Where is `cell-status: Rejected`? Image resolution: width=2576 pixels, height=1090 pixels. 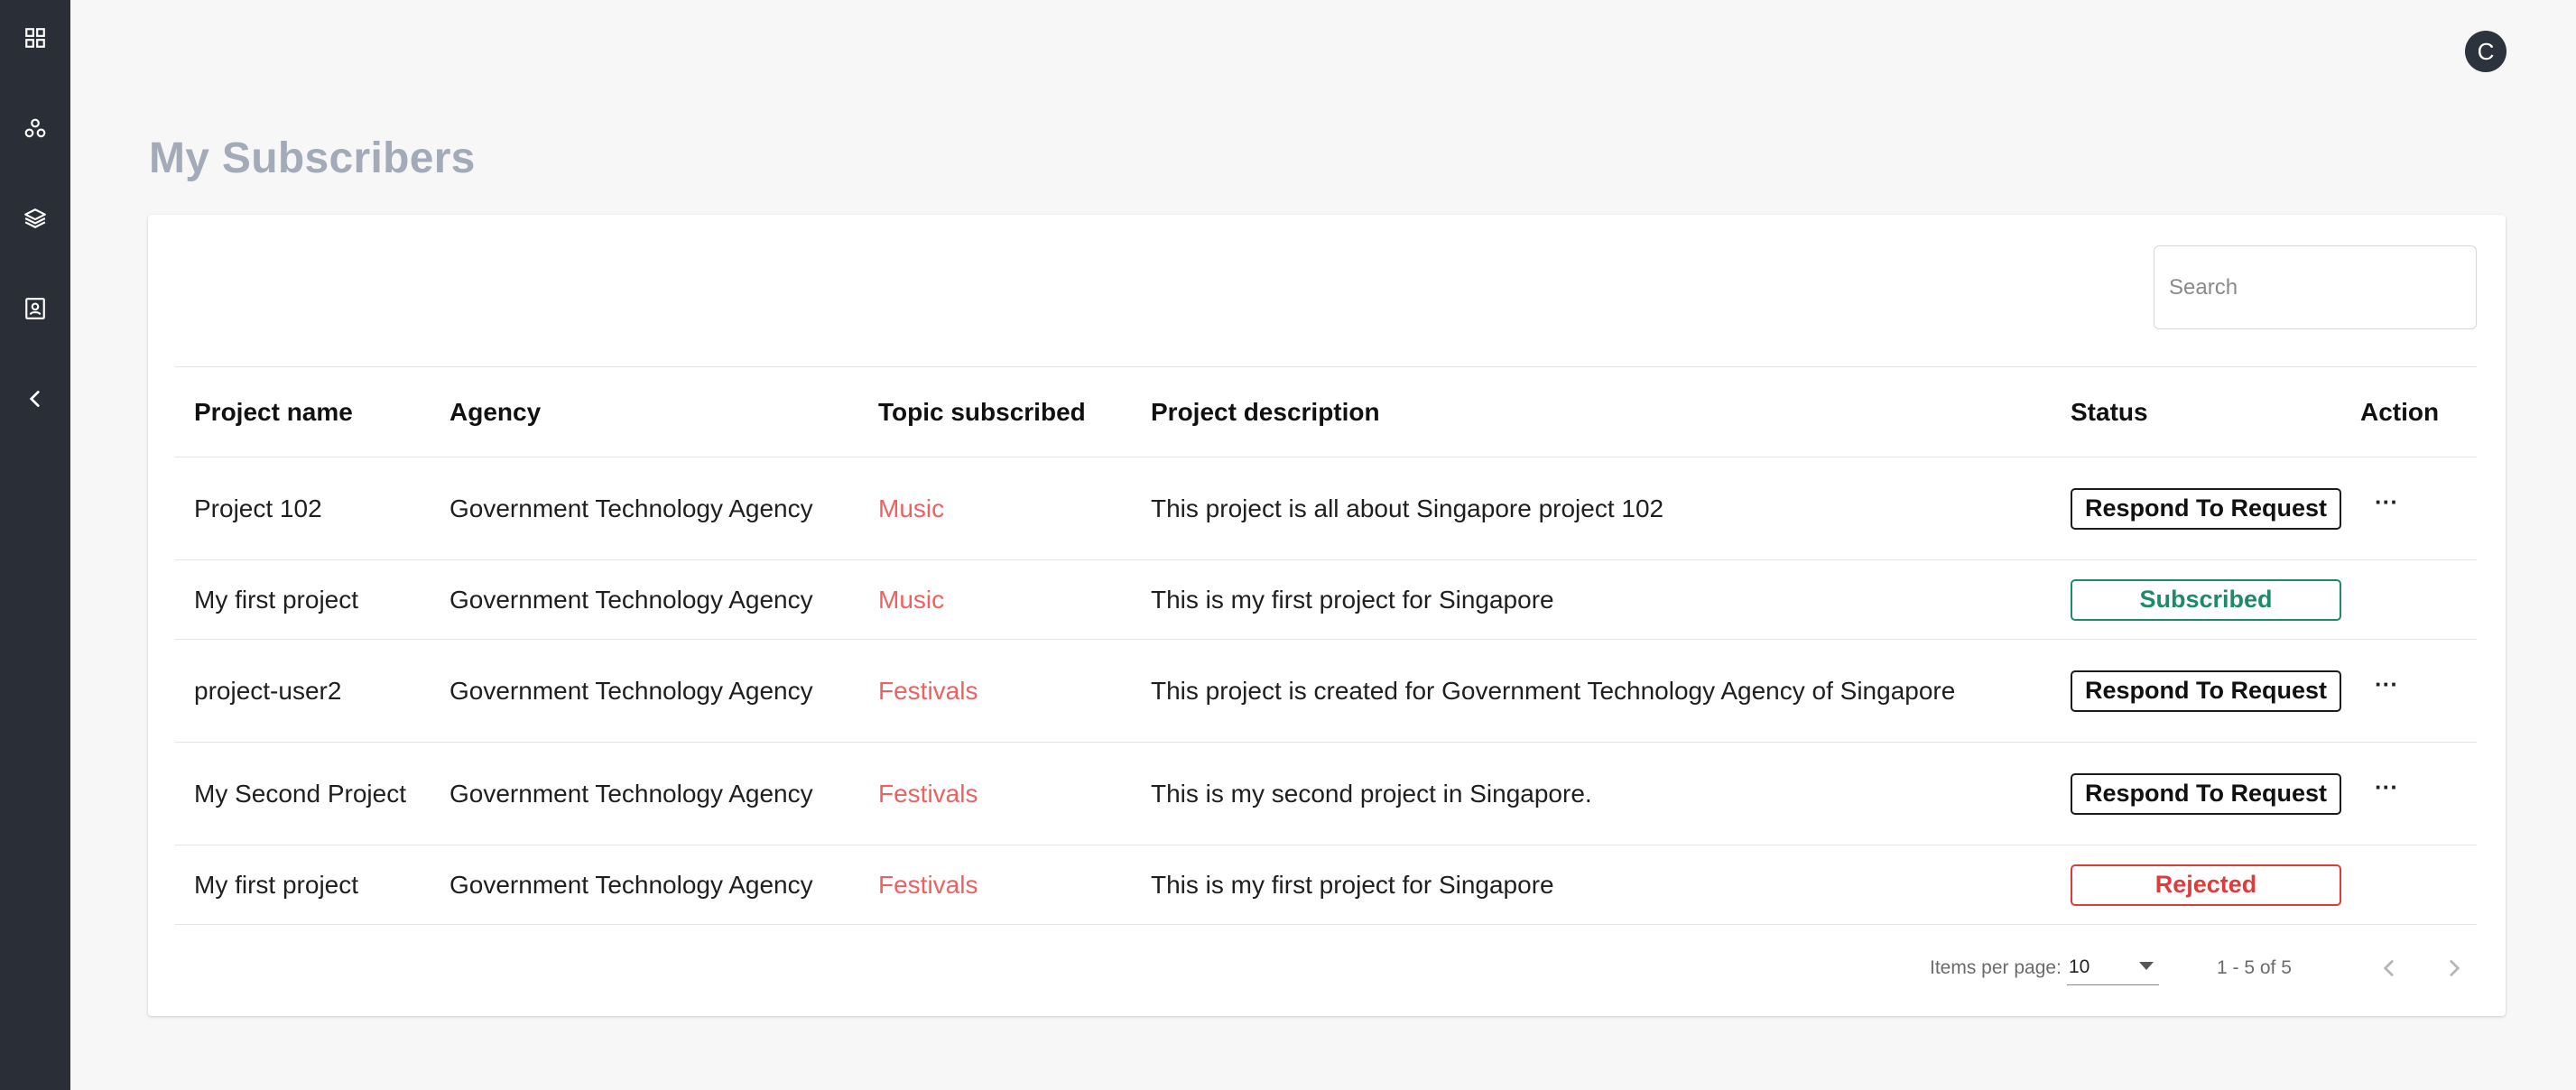
cell-status: Rejected is located at coordinates (2196, 885).